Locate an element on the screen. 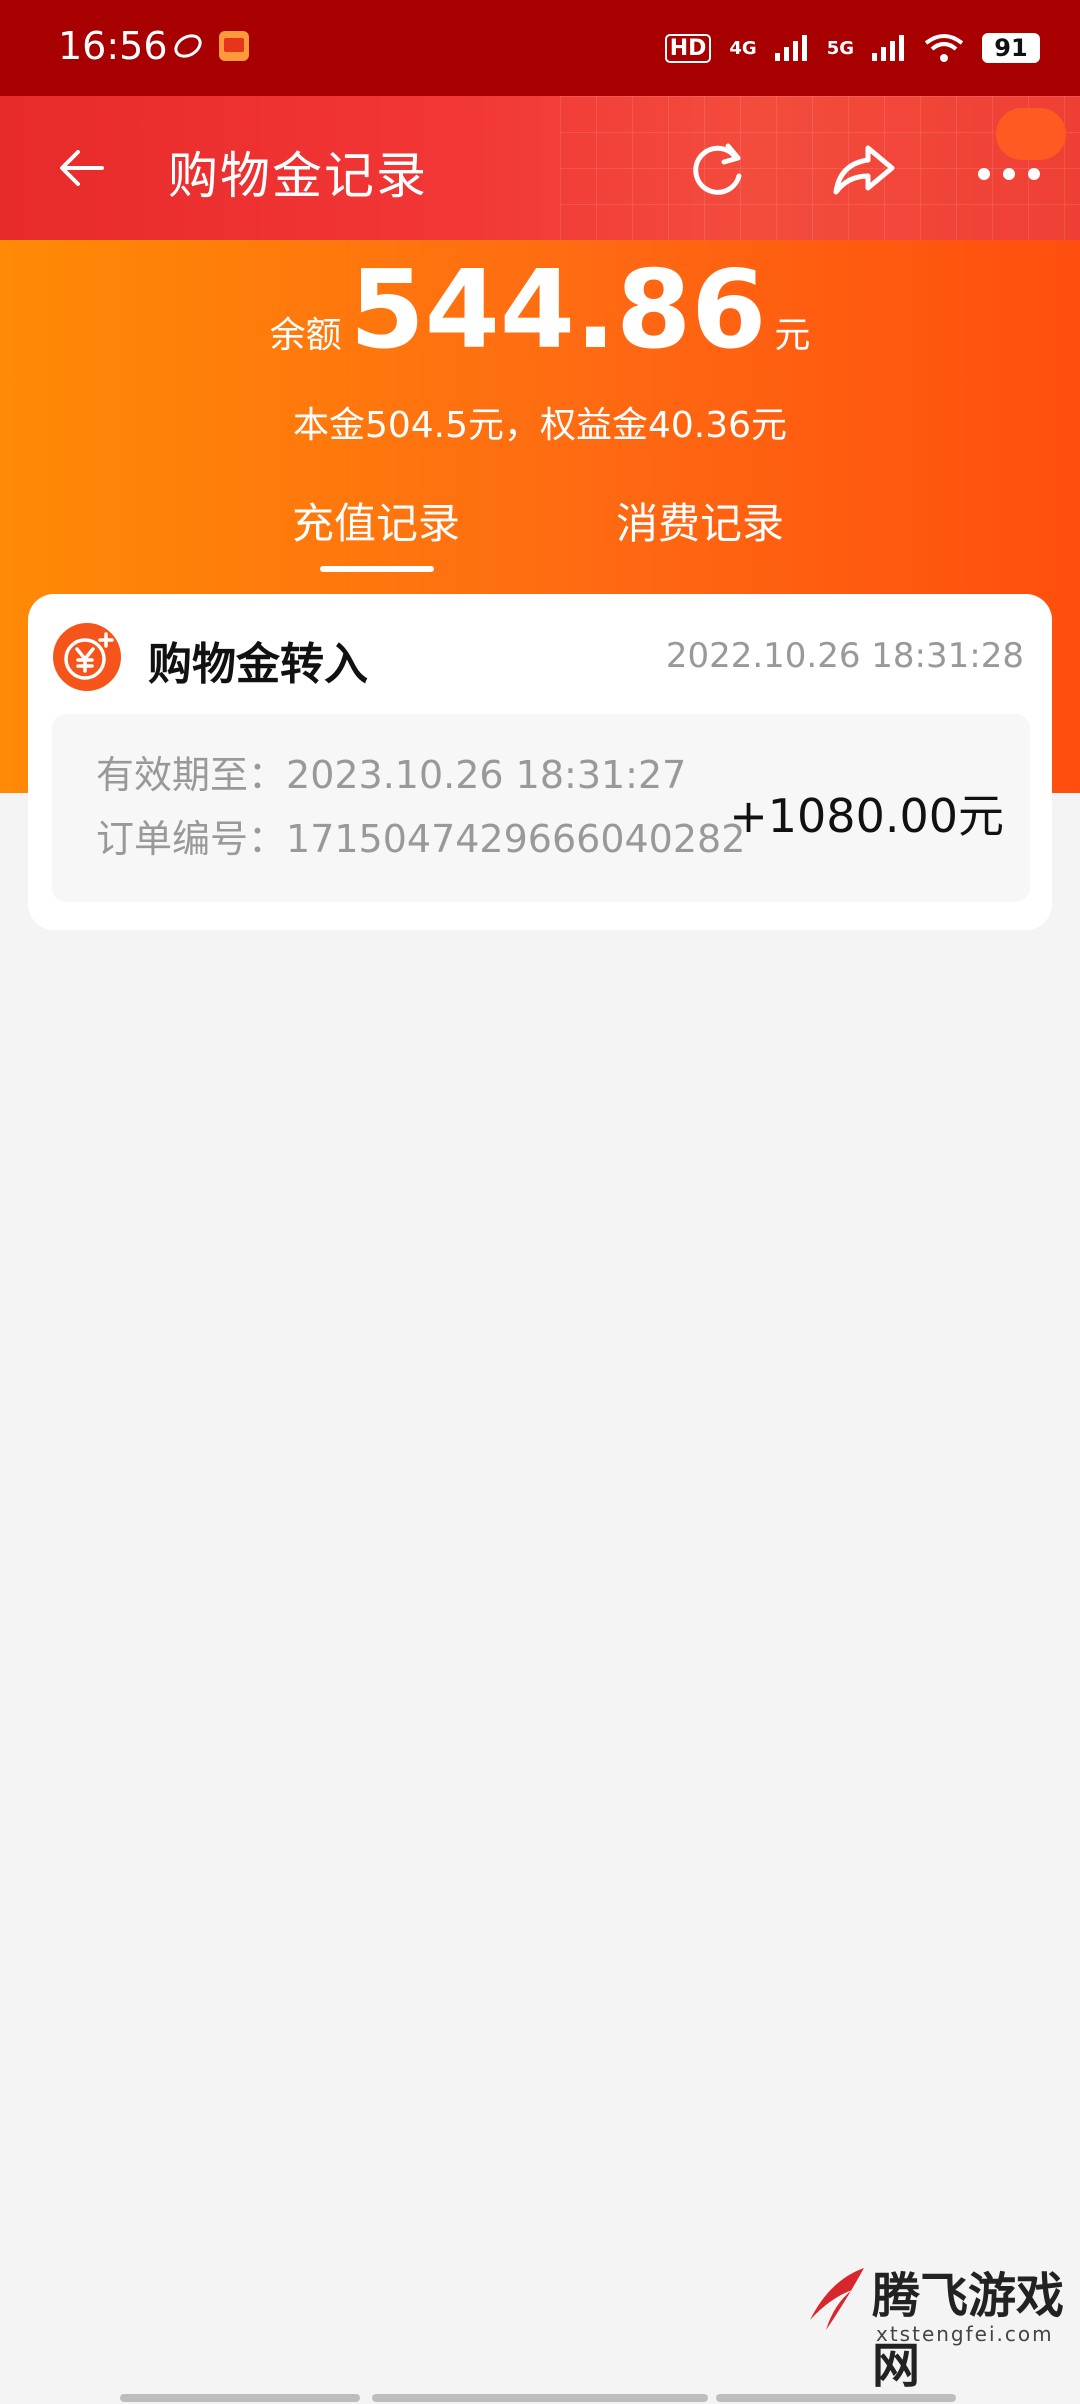 The width and height of the screenshot is (1080, 2404). app-notification-icon is located at coordinates (188, 46).